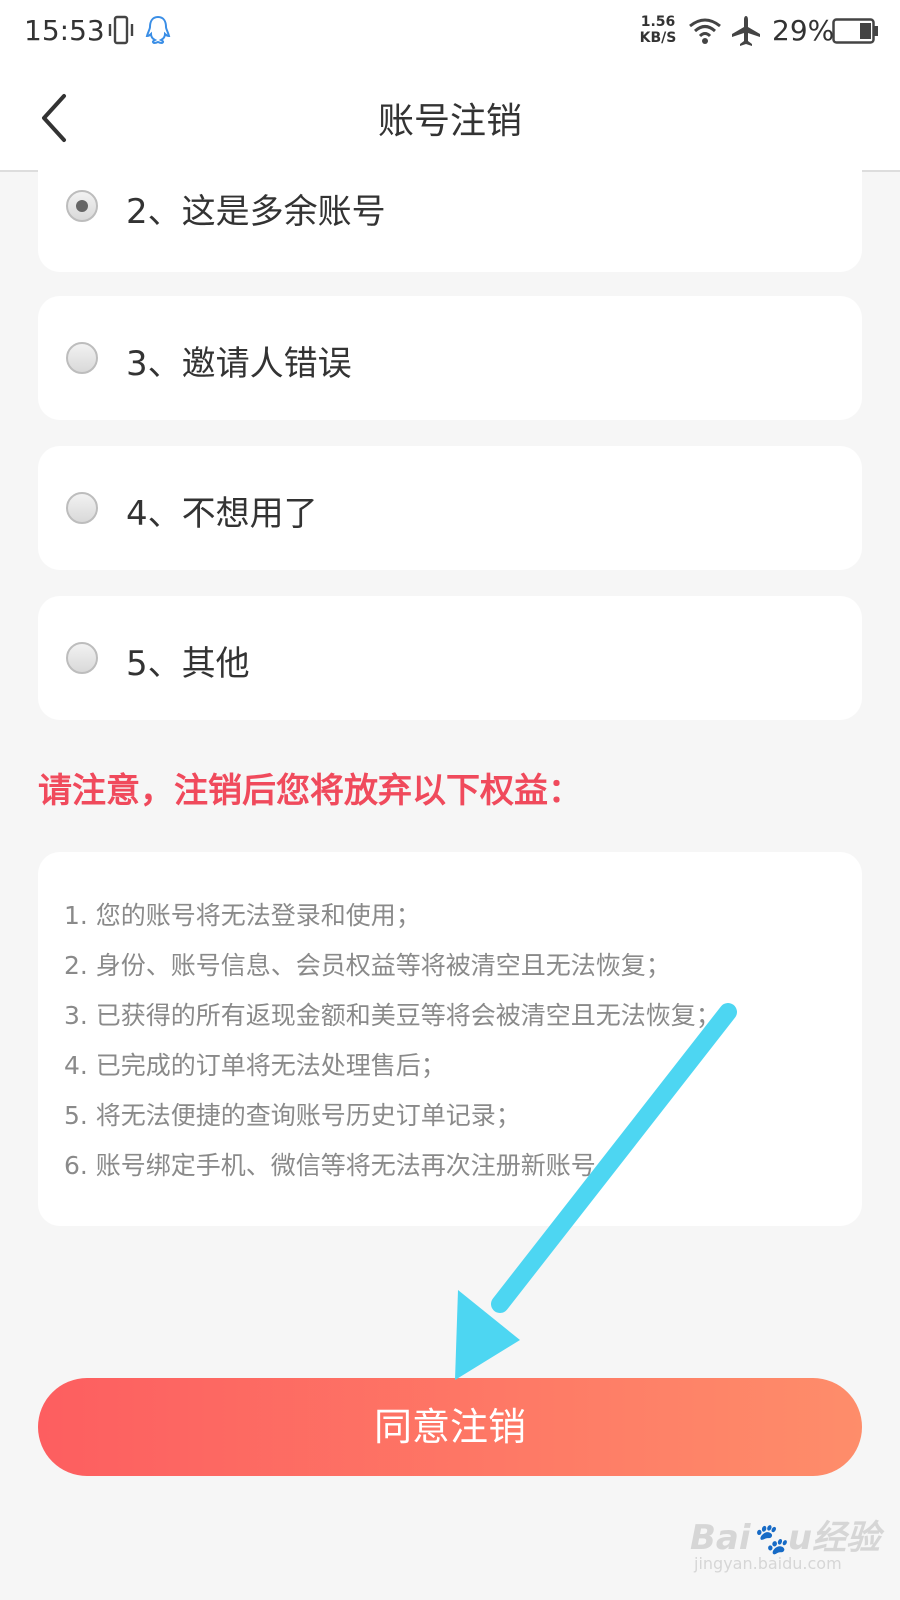 This screenshot has height=1600, width=900. I want to click on battery-icon, so click(855, 31).